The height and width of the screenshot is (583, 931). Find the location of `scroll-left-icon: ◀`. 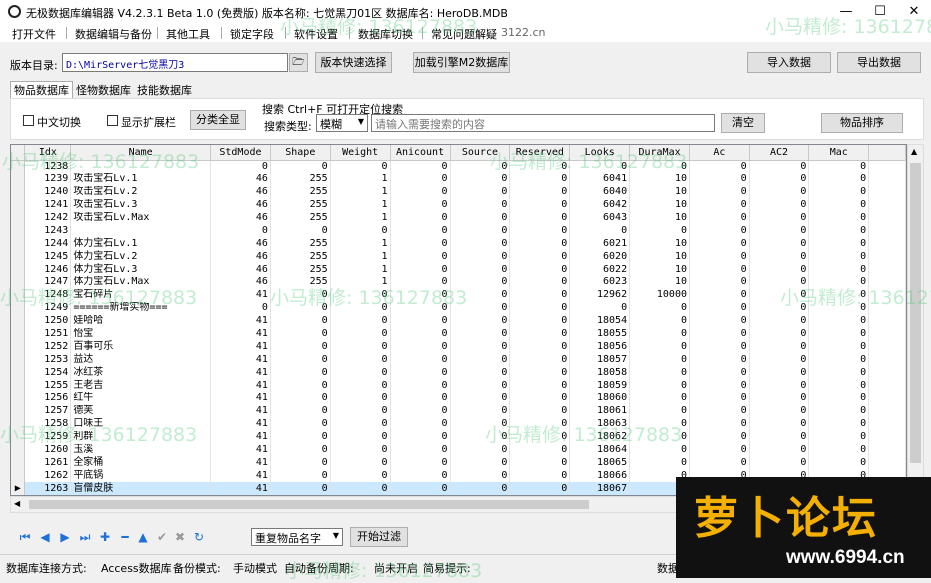

scroll-left-icon: ◀ is located at coordinates (17, 503).